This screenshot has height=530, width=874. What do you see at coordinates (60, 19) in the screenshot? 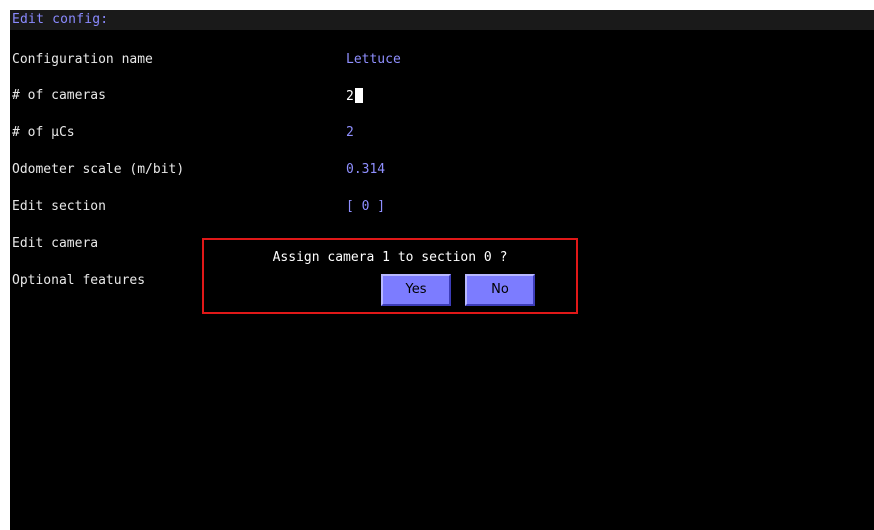
I see `page-title: Edit config:` at bounding box center [60, 19].